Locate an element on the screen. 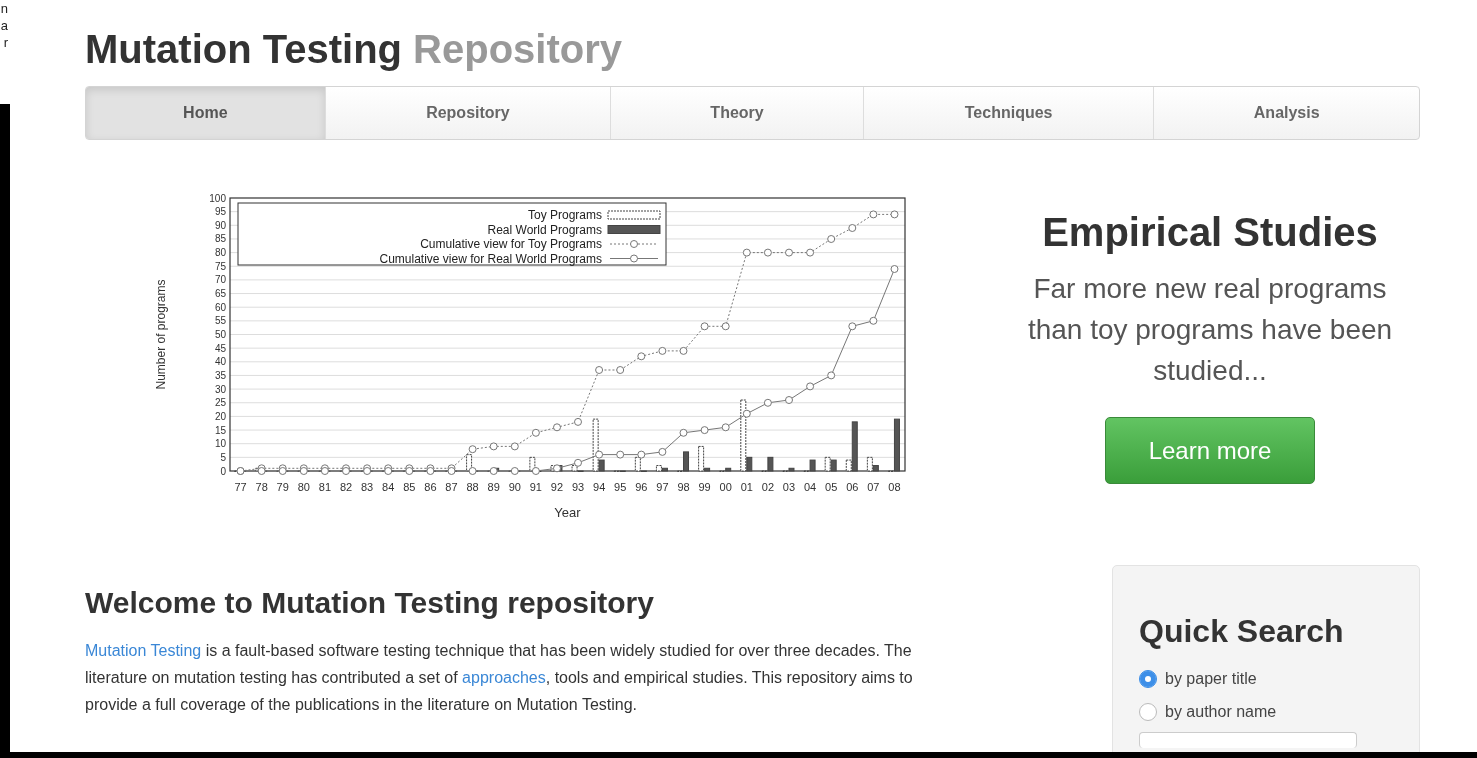  x-tick-label: 84 is located at coordinates (388, 487).